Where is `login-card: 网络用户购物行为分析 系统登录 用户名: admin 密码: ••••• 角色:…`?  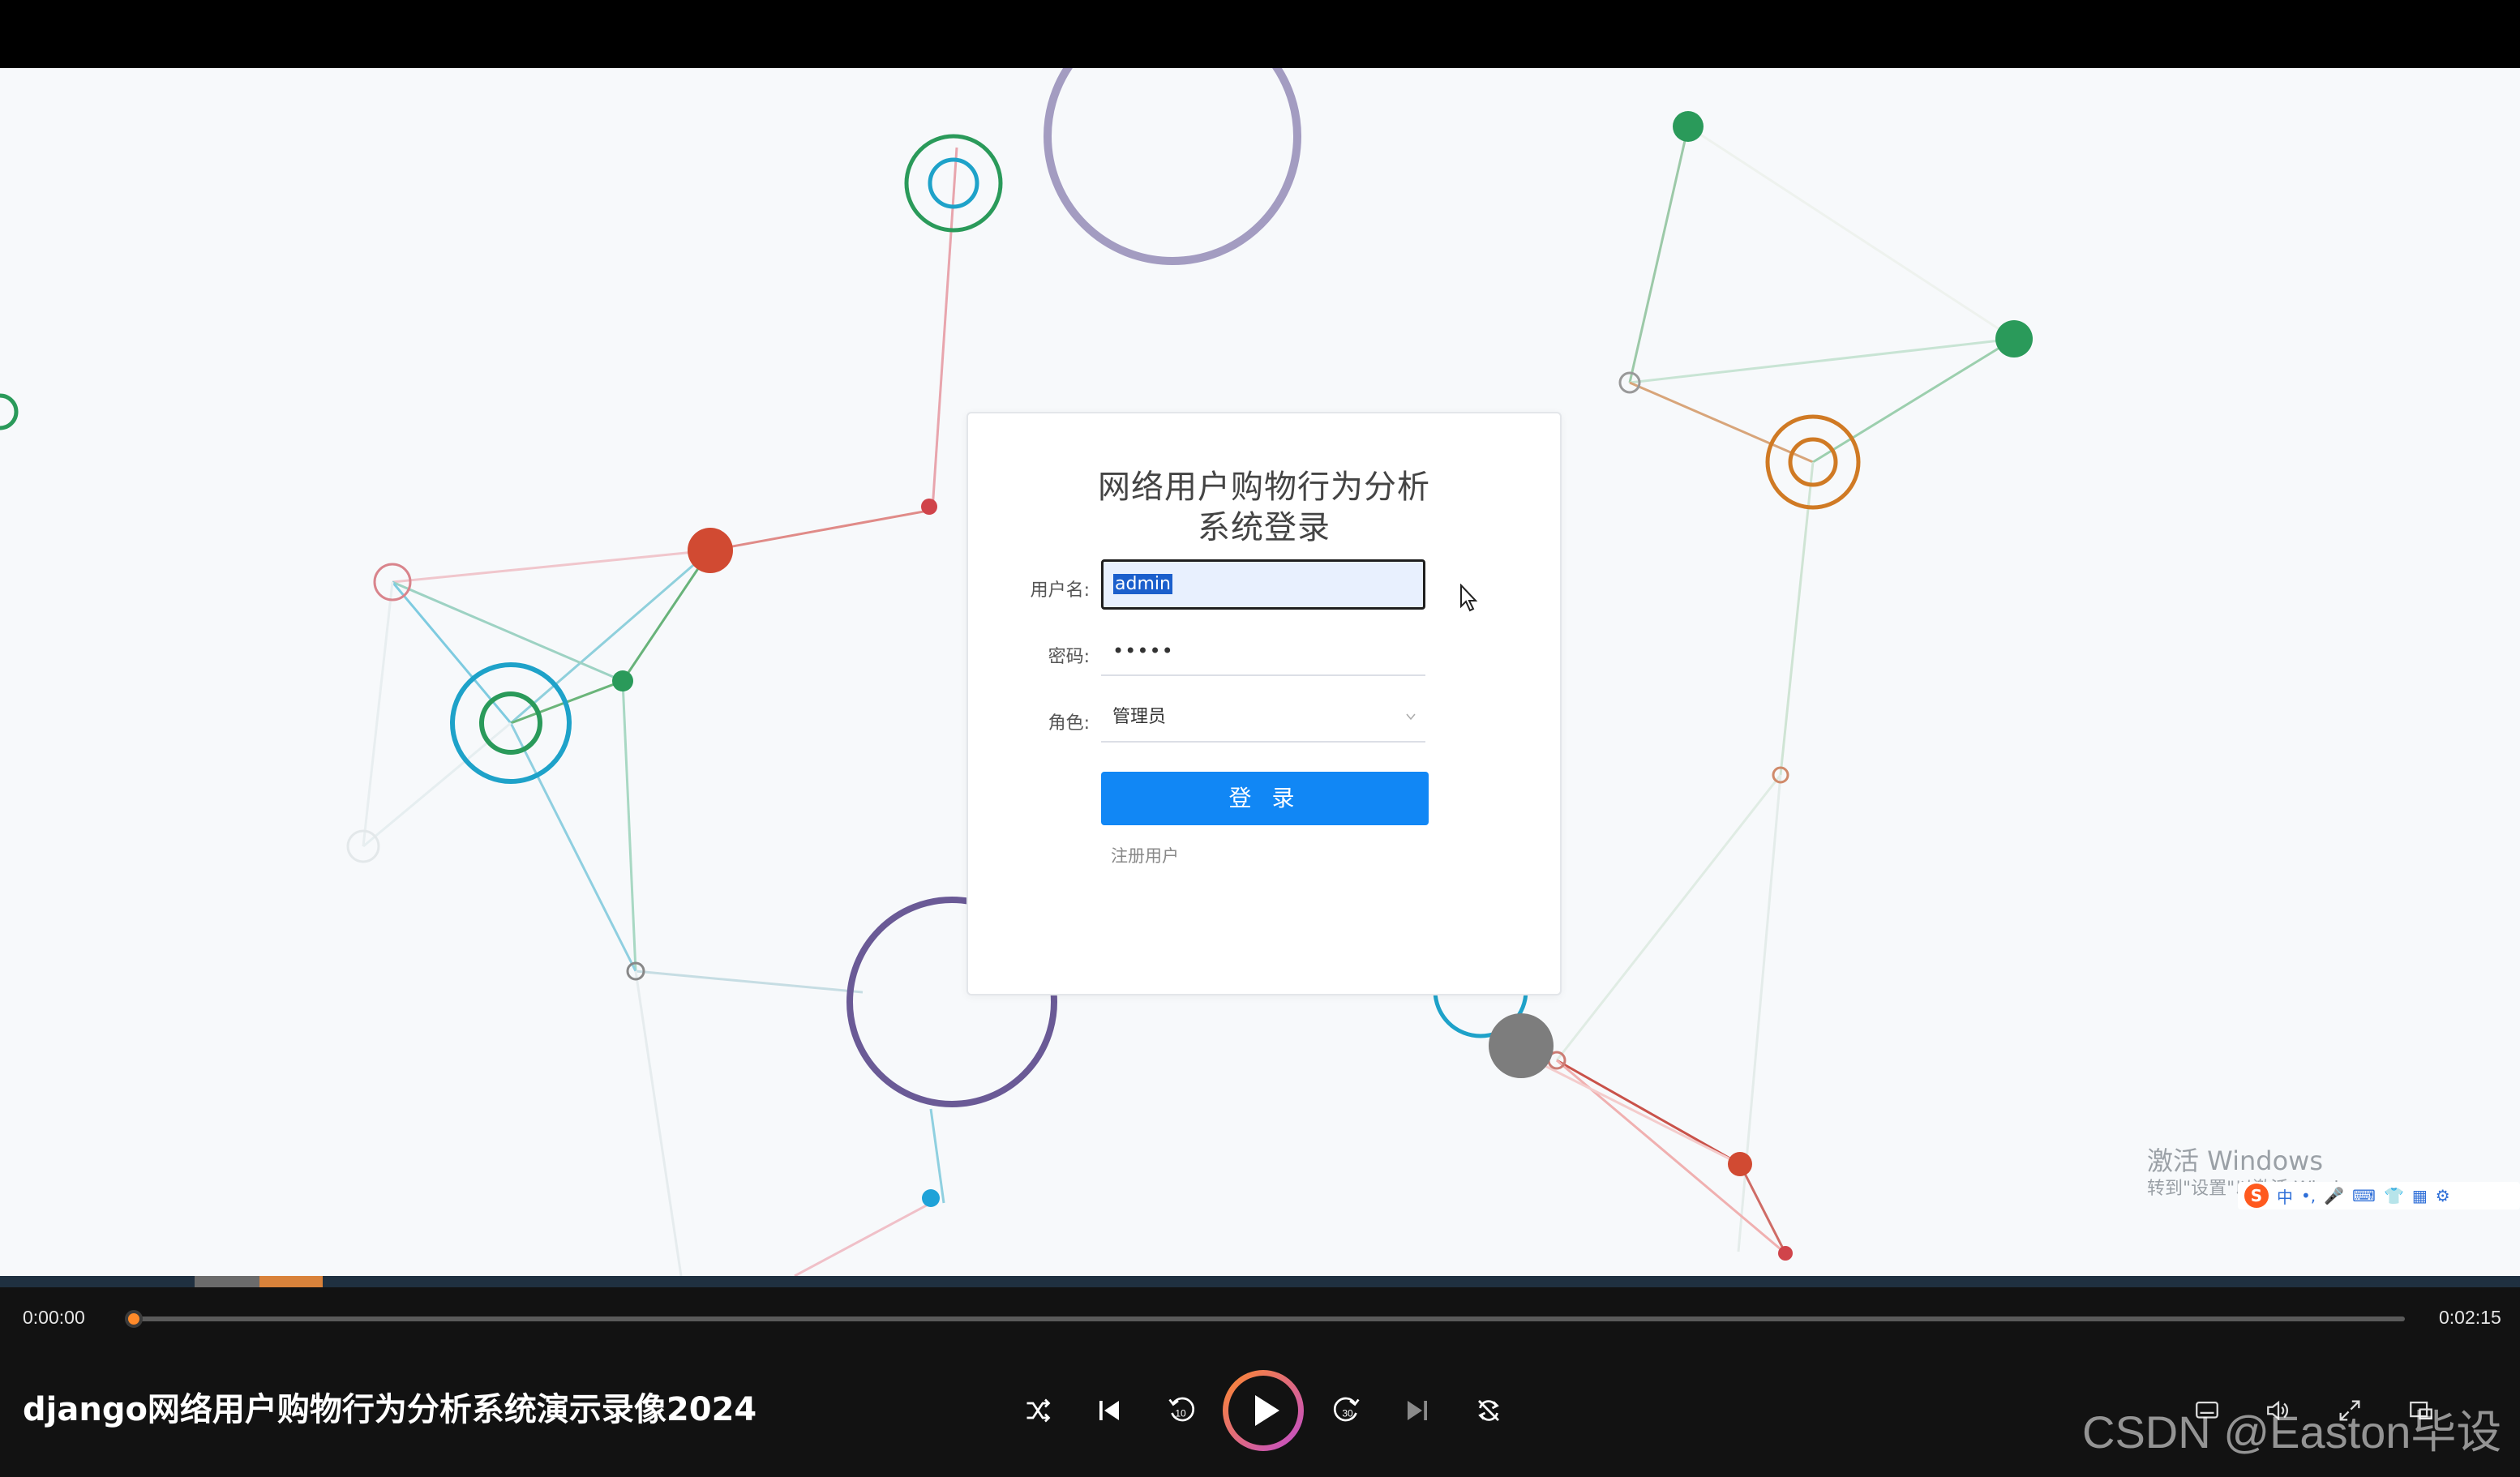
login-card: 网络用户购物行为分析 系统登录 用户名: admin 密码: ••••• 角色:… is located at coordinates (1264, 703).